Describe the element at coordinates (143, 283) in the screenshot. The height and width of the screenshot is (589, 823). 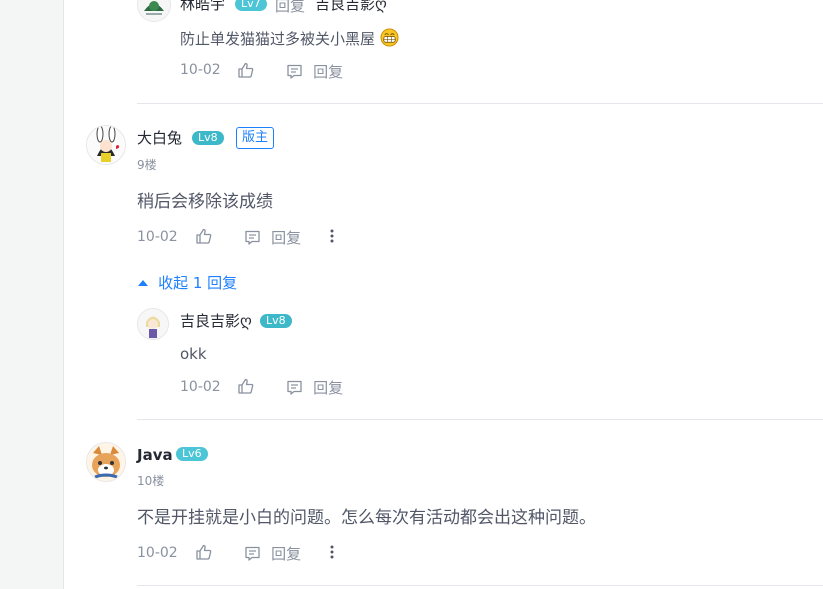
I see `caret-up-icon` at that location.